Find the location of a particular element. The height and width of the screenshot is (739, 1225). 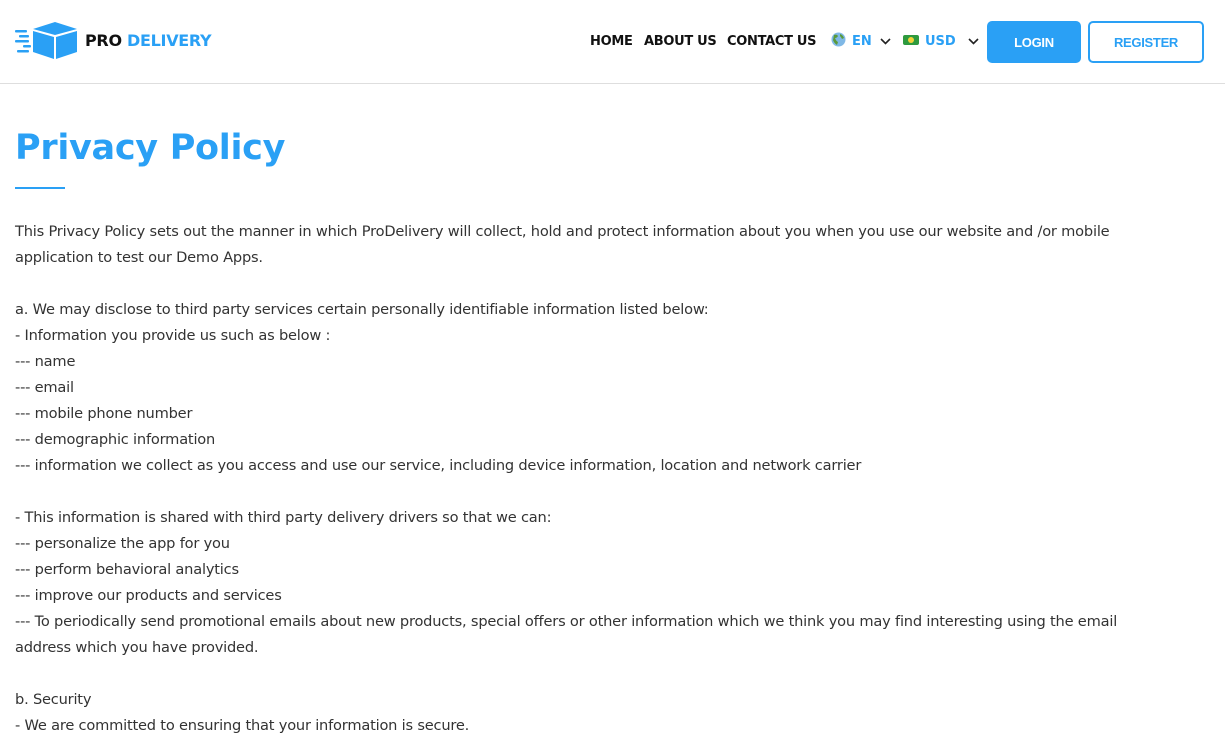

nav-contact-us: CONTACT US is located at coordinates (772, 41).